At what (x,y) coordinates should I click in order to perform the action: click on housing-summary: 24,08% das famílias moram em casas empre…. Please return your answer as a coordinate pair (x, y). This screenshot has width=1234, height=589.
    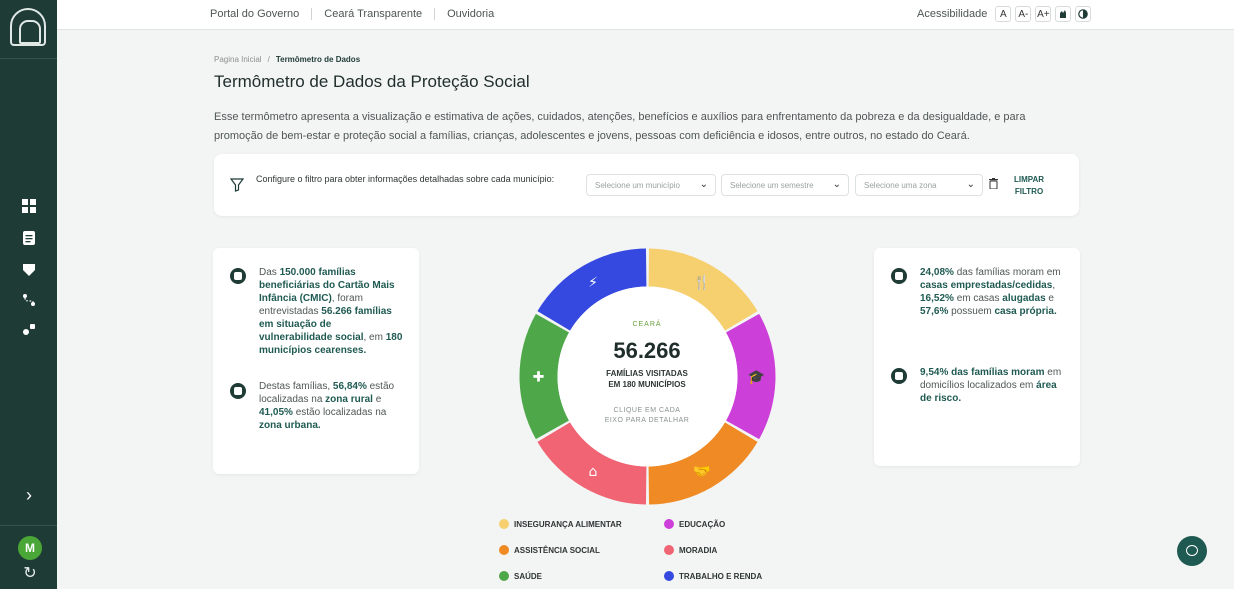
    Looking at the image, I should click on (990, 292).